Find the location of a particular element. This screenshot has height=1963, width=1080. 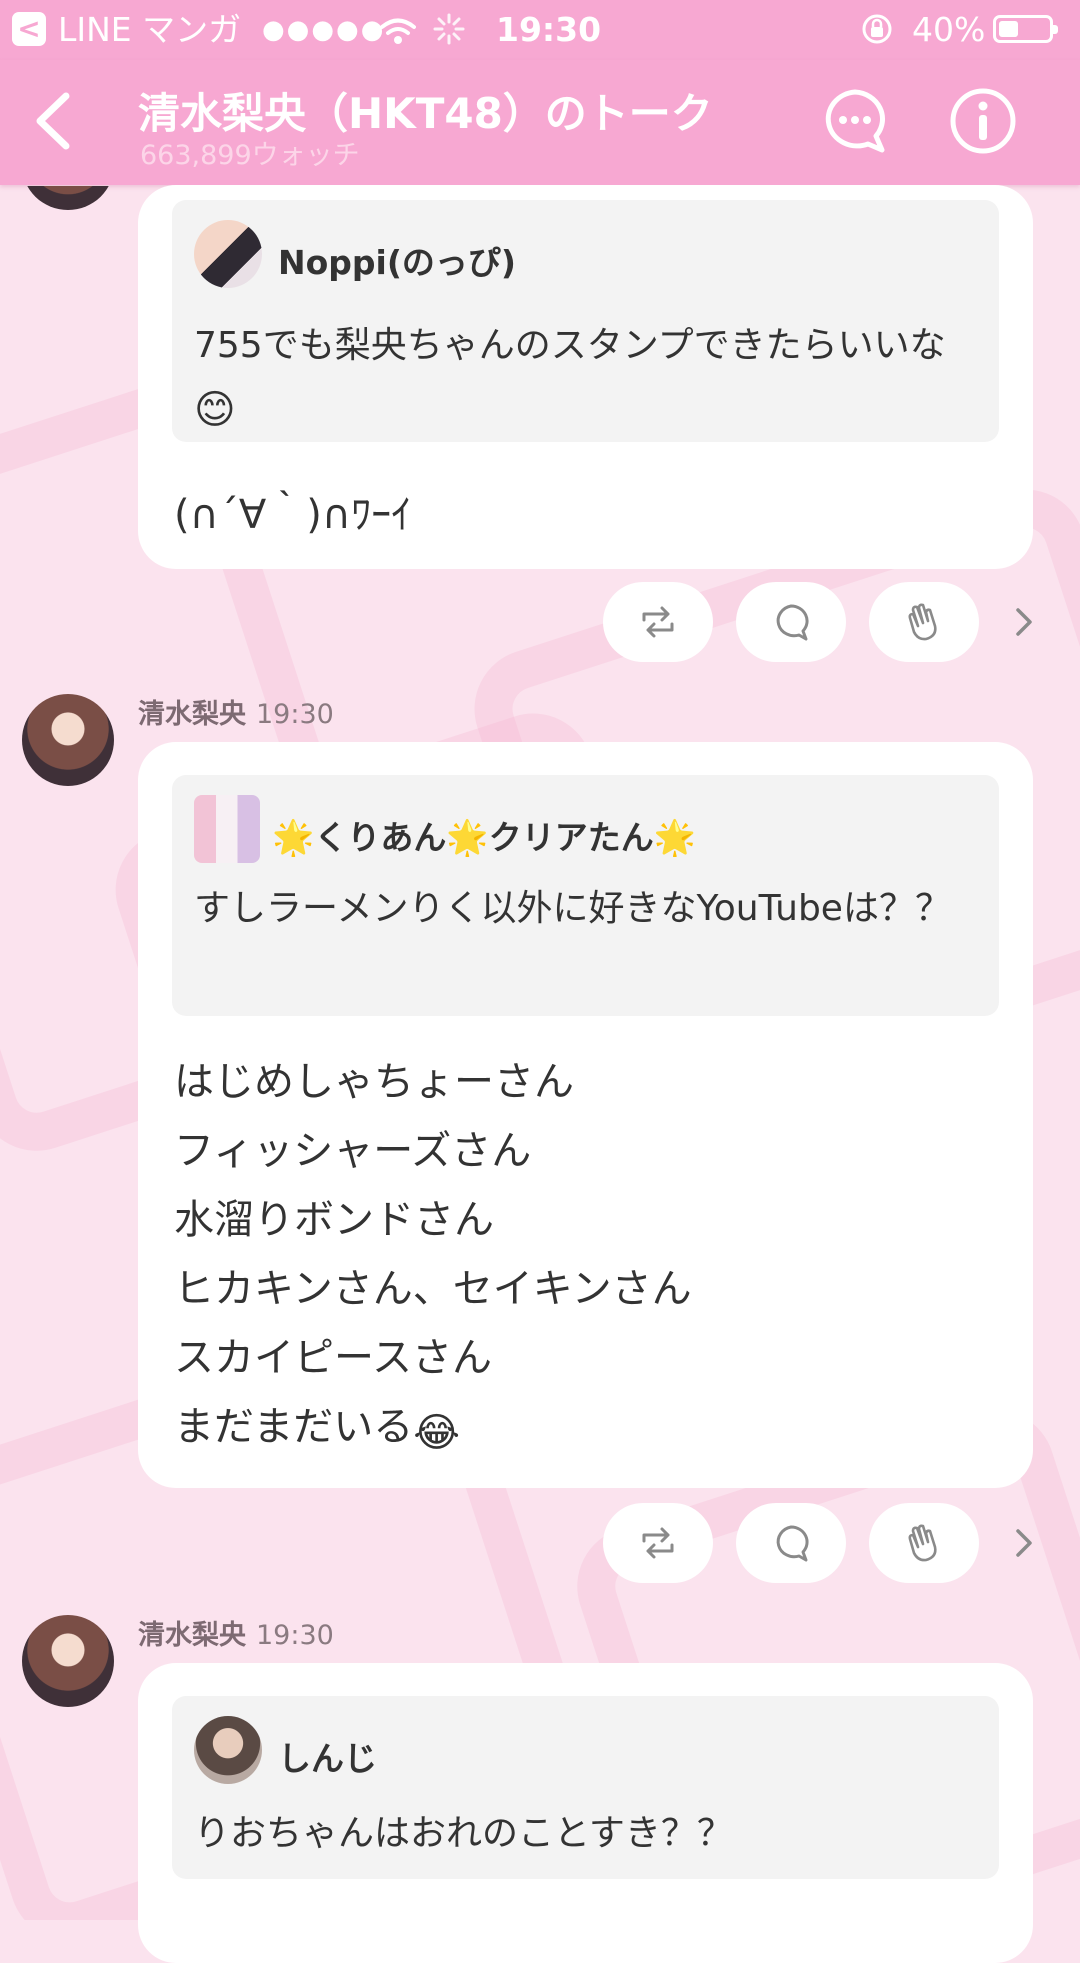

info-button is located at coordinates (983, 123).